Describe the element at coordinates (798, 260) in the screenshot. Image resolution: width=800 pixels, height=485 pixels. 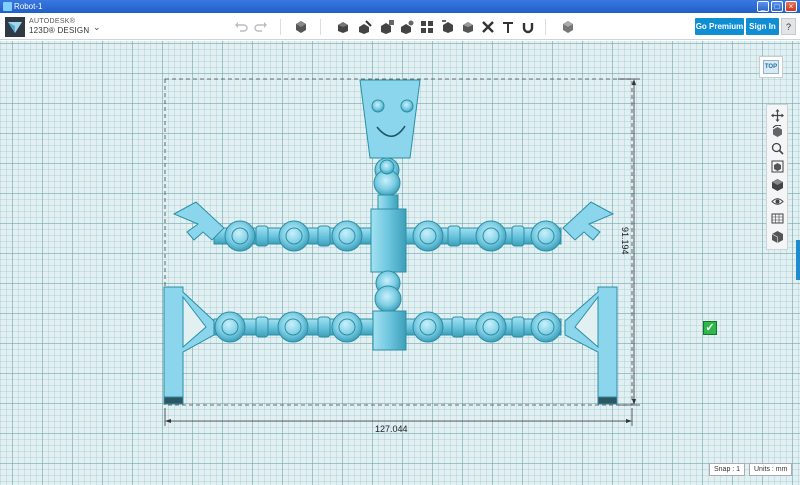
I see `side-panel-tab` at that location.